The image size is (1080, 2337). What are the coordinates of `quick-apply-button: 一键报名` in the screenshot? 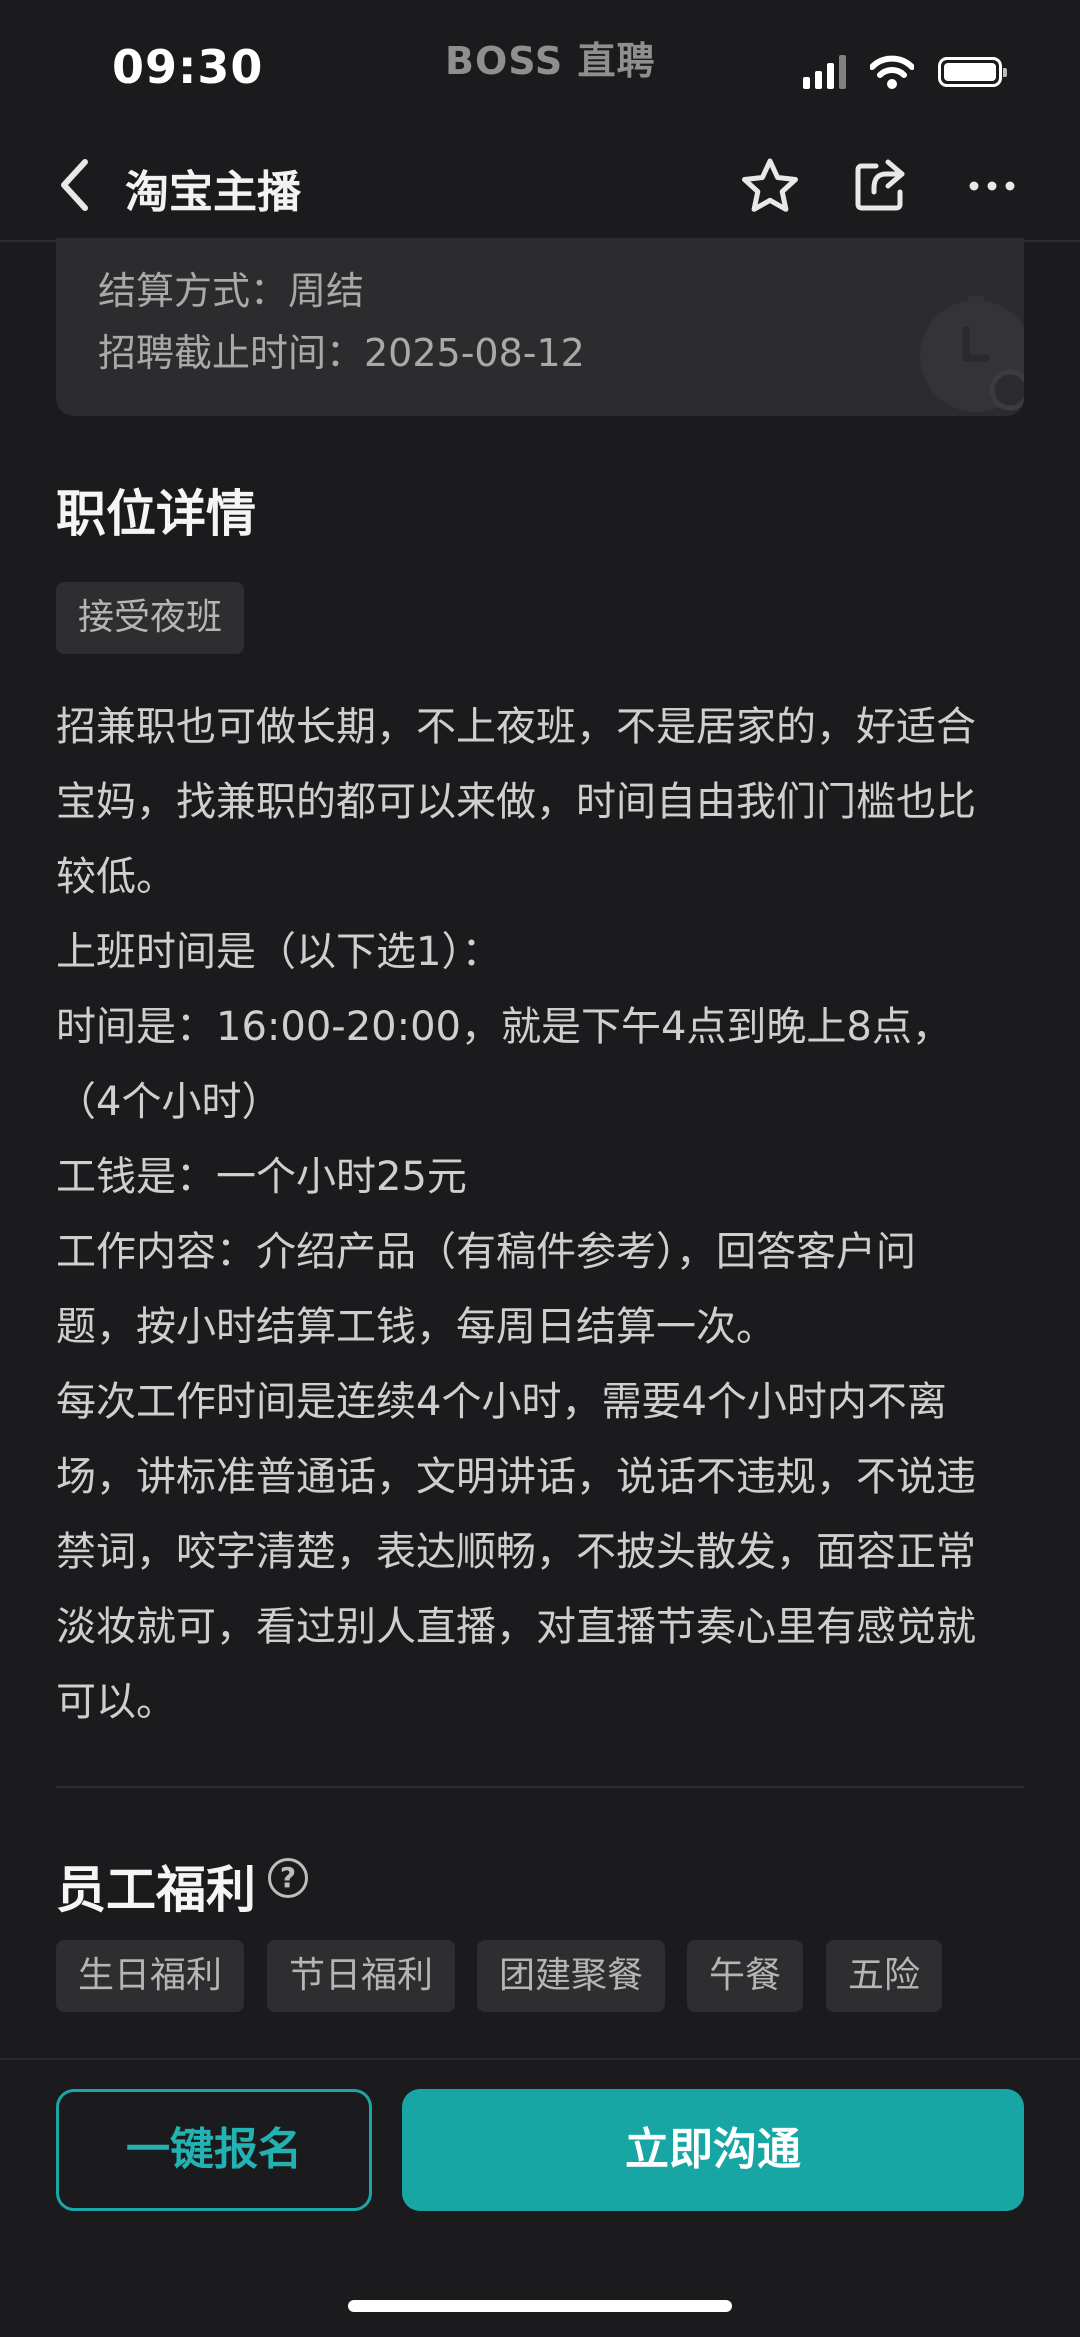 It's located at (214, 2150).